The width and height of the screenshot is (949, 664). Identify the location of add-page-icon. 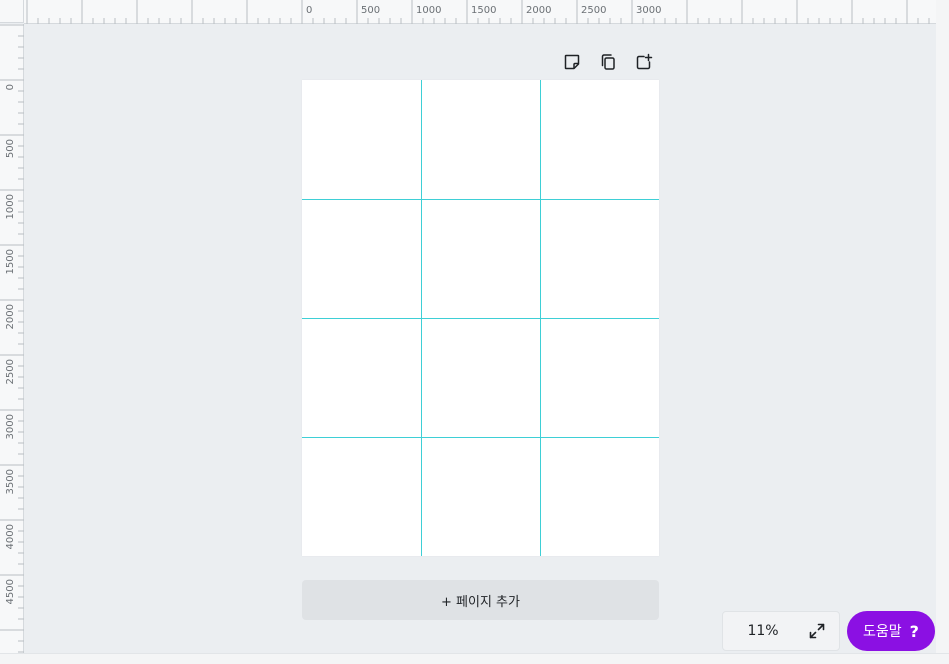
(644, 61).